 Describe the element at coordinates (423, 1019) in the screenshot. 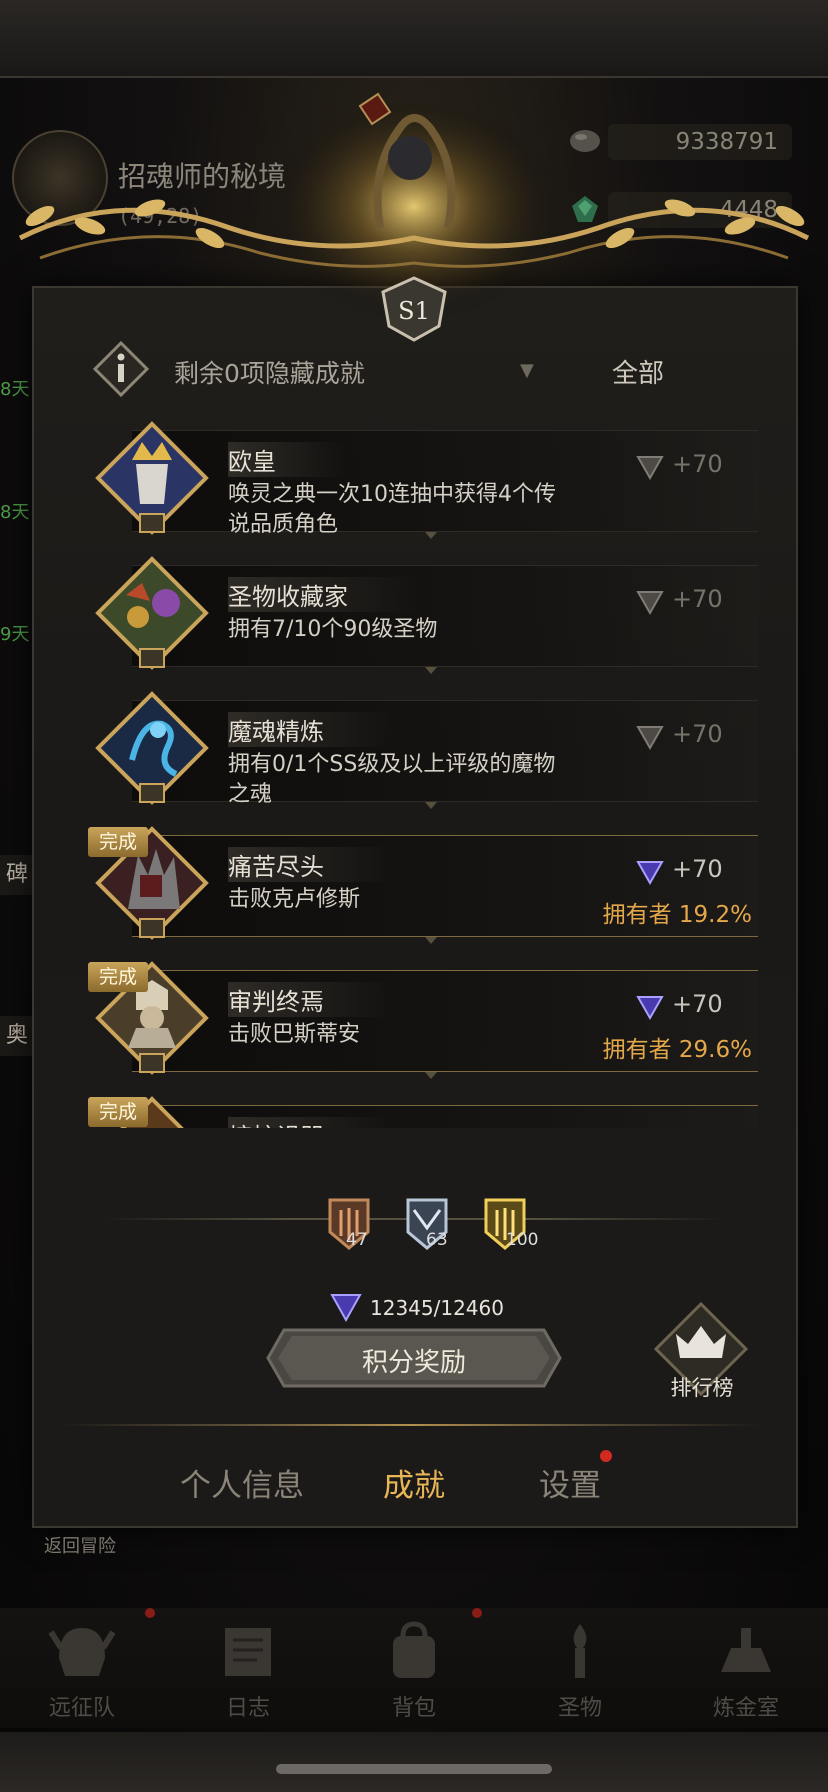

I see `achievement-row: 完成 审判终焉 击败巴斯蒂安 +70 拥有者 29.6%` at that location.